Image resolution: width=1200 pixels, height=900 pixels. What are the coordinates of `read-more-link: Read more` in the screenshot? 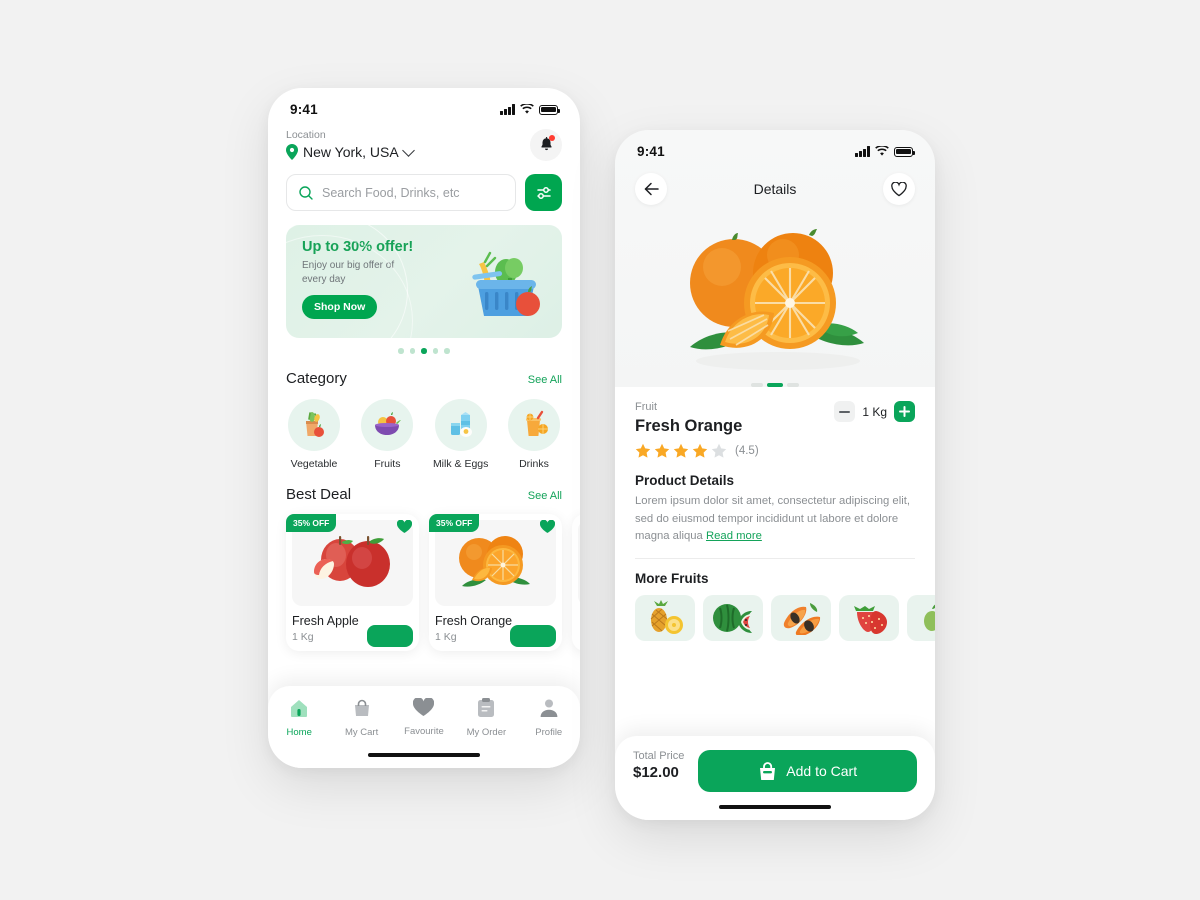 It's located at (734, 536).